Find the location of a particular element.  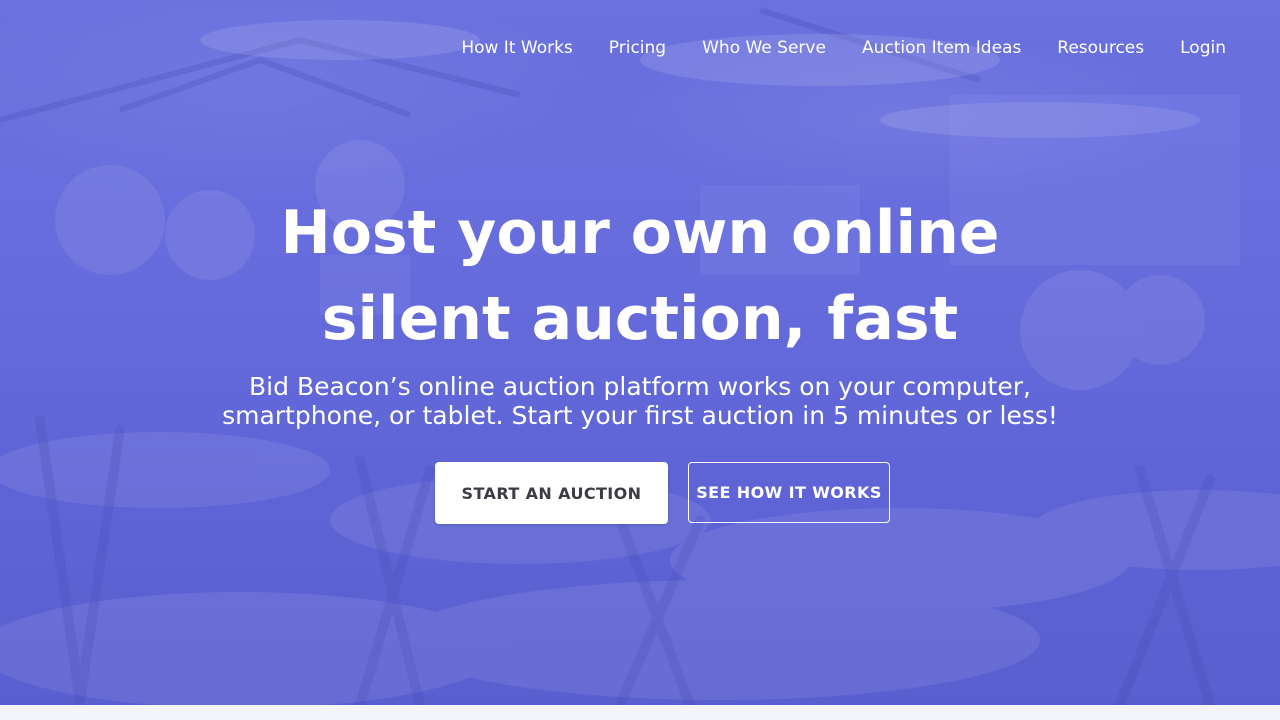

nav-link-resources: Resources is located at coordinates (1100, 48).